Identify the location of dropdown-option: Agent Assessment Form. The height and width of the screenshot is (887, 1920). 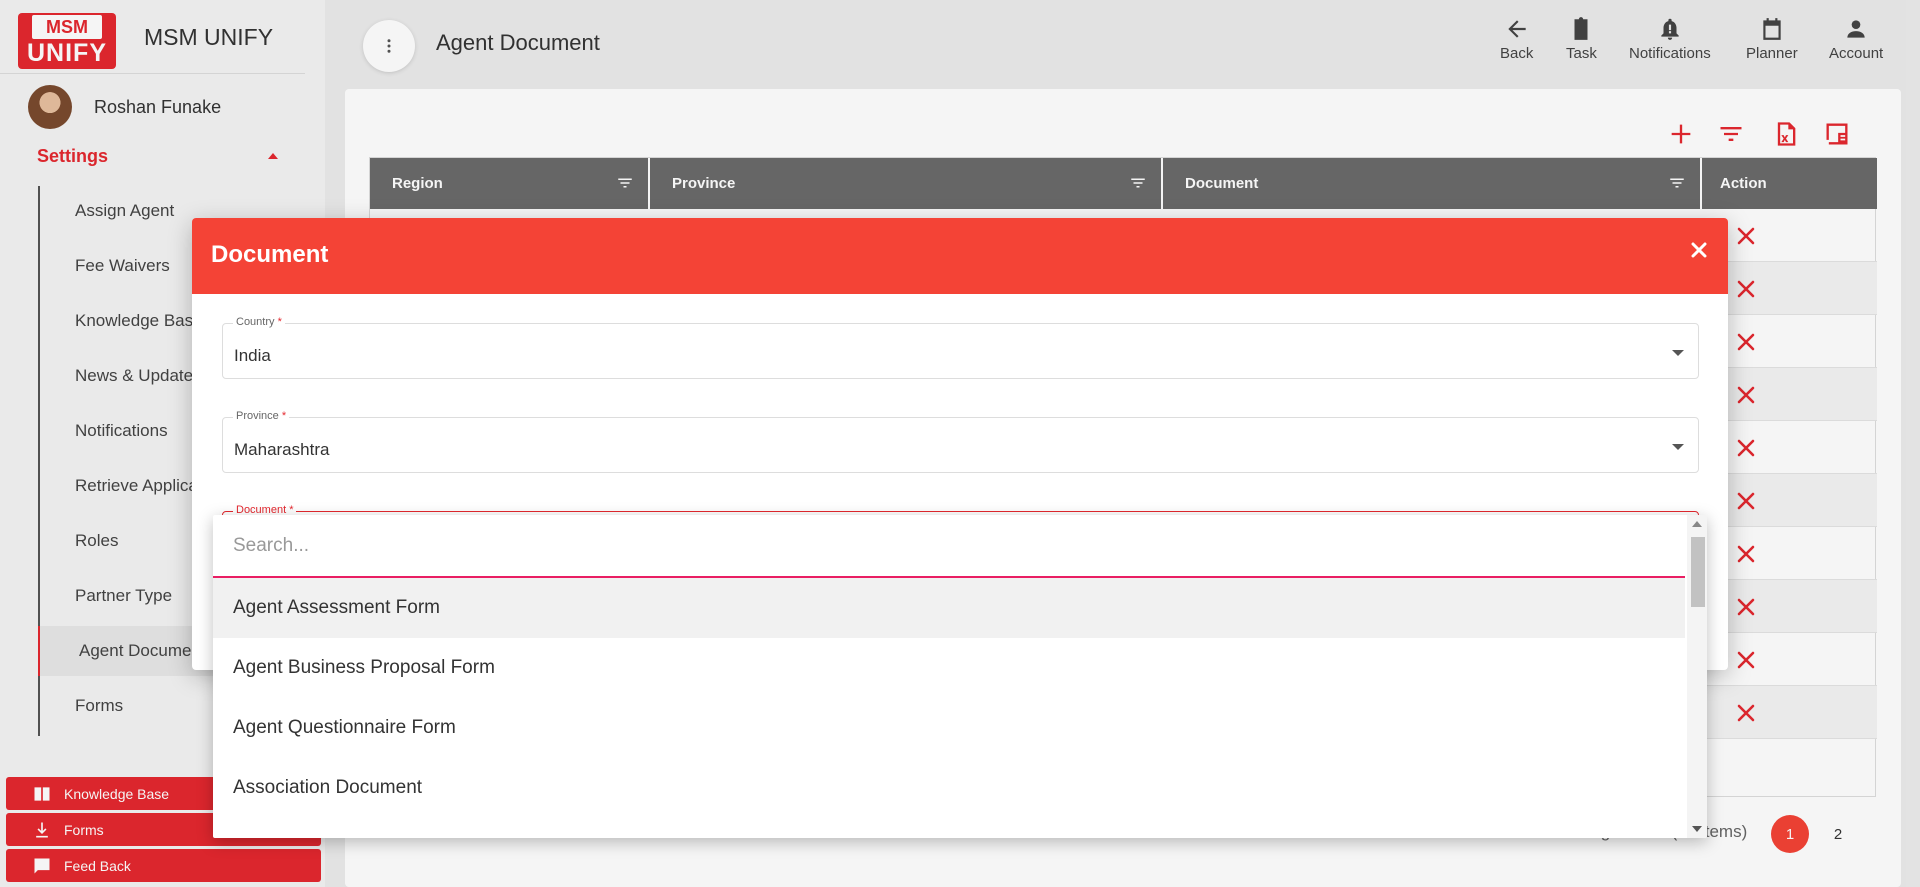
(949, 608).